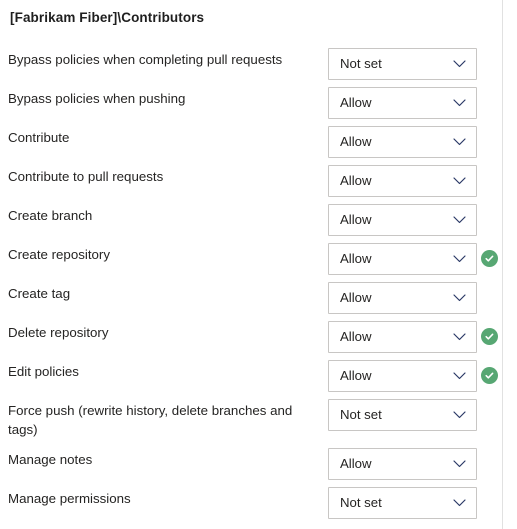 This screenshot has height=529, width=517. What do you see at coordinates (43, 371) in the screenshot?
I see `permission-label: Edit policies` at bounding box center [43, 371].